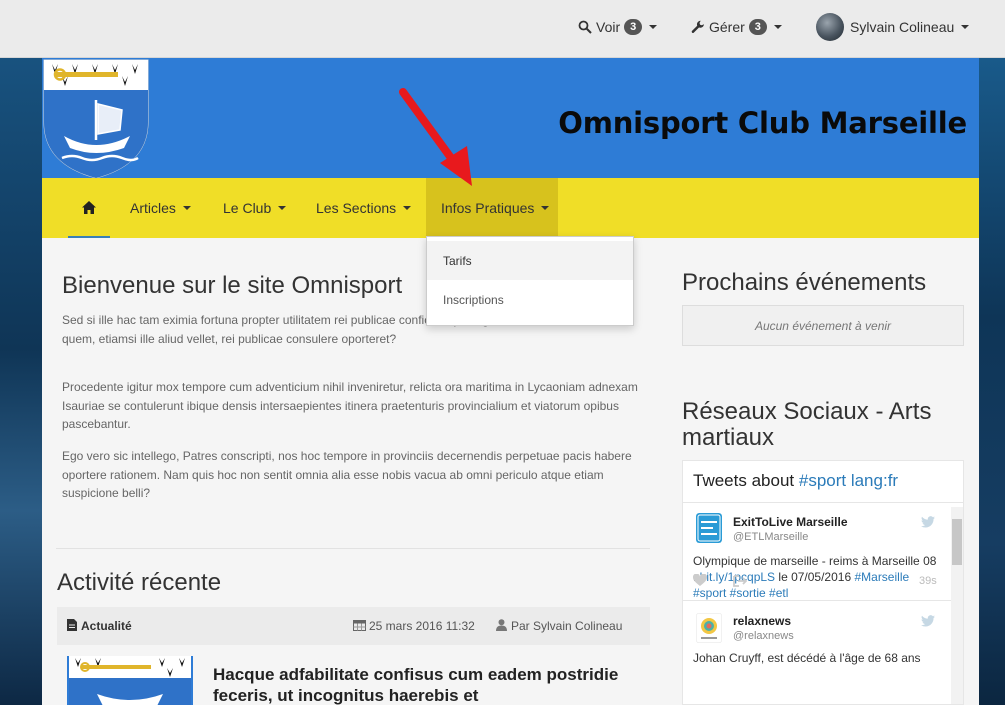 The image size is (1005, 705). I want to click on voir-menu: Voir 3, so click(618, 27).